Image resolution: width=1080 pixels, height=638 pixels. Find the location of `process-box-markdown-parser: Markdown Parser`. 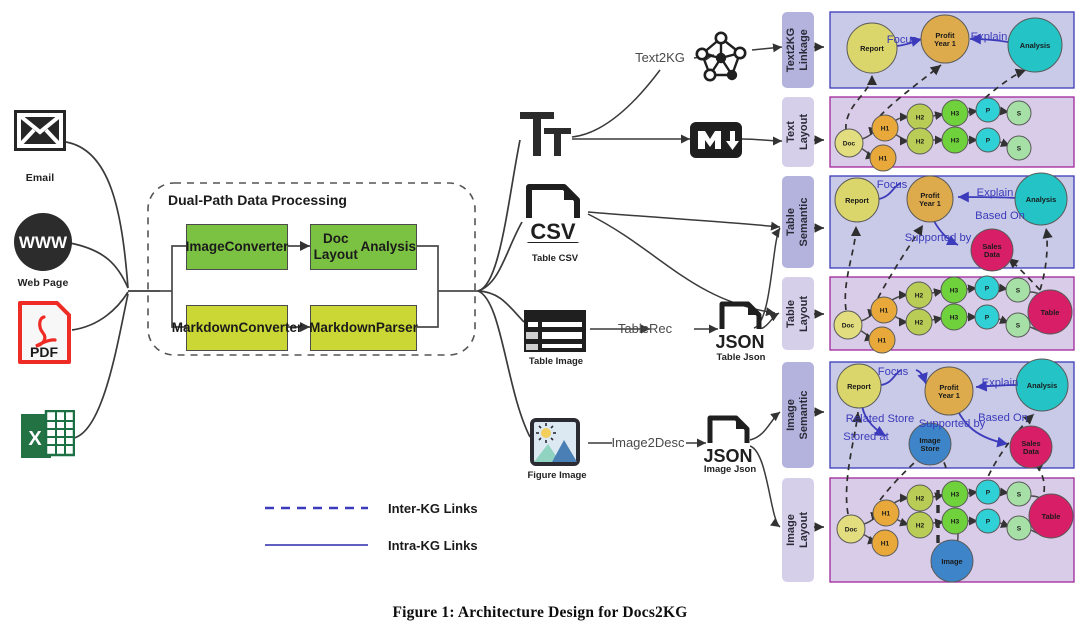

process-box-markdown-parser: Markdown Parser is located at coordinates (363, 328).